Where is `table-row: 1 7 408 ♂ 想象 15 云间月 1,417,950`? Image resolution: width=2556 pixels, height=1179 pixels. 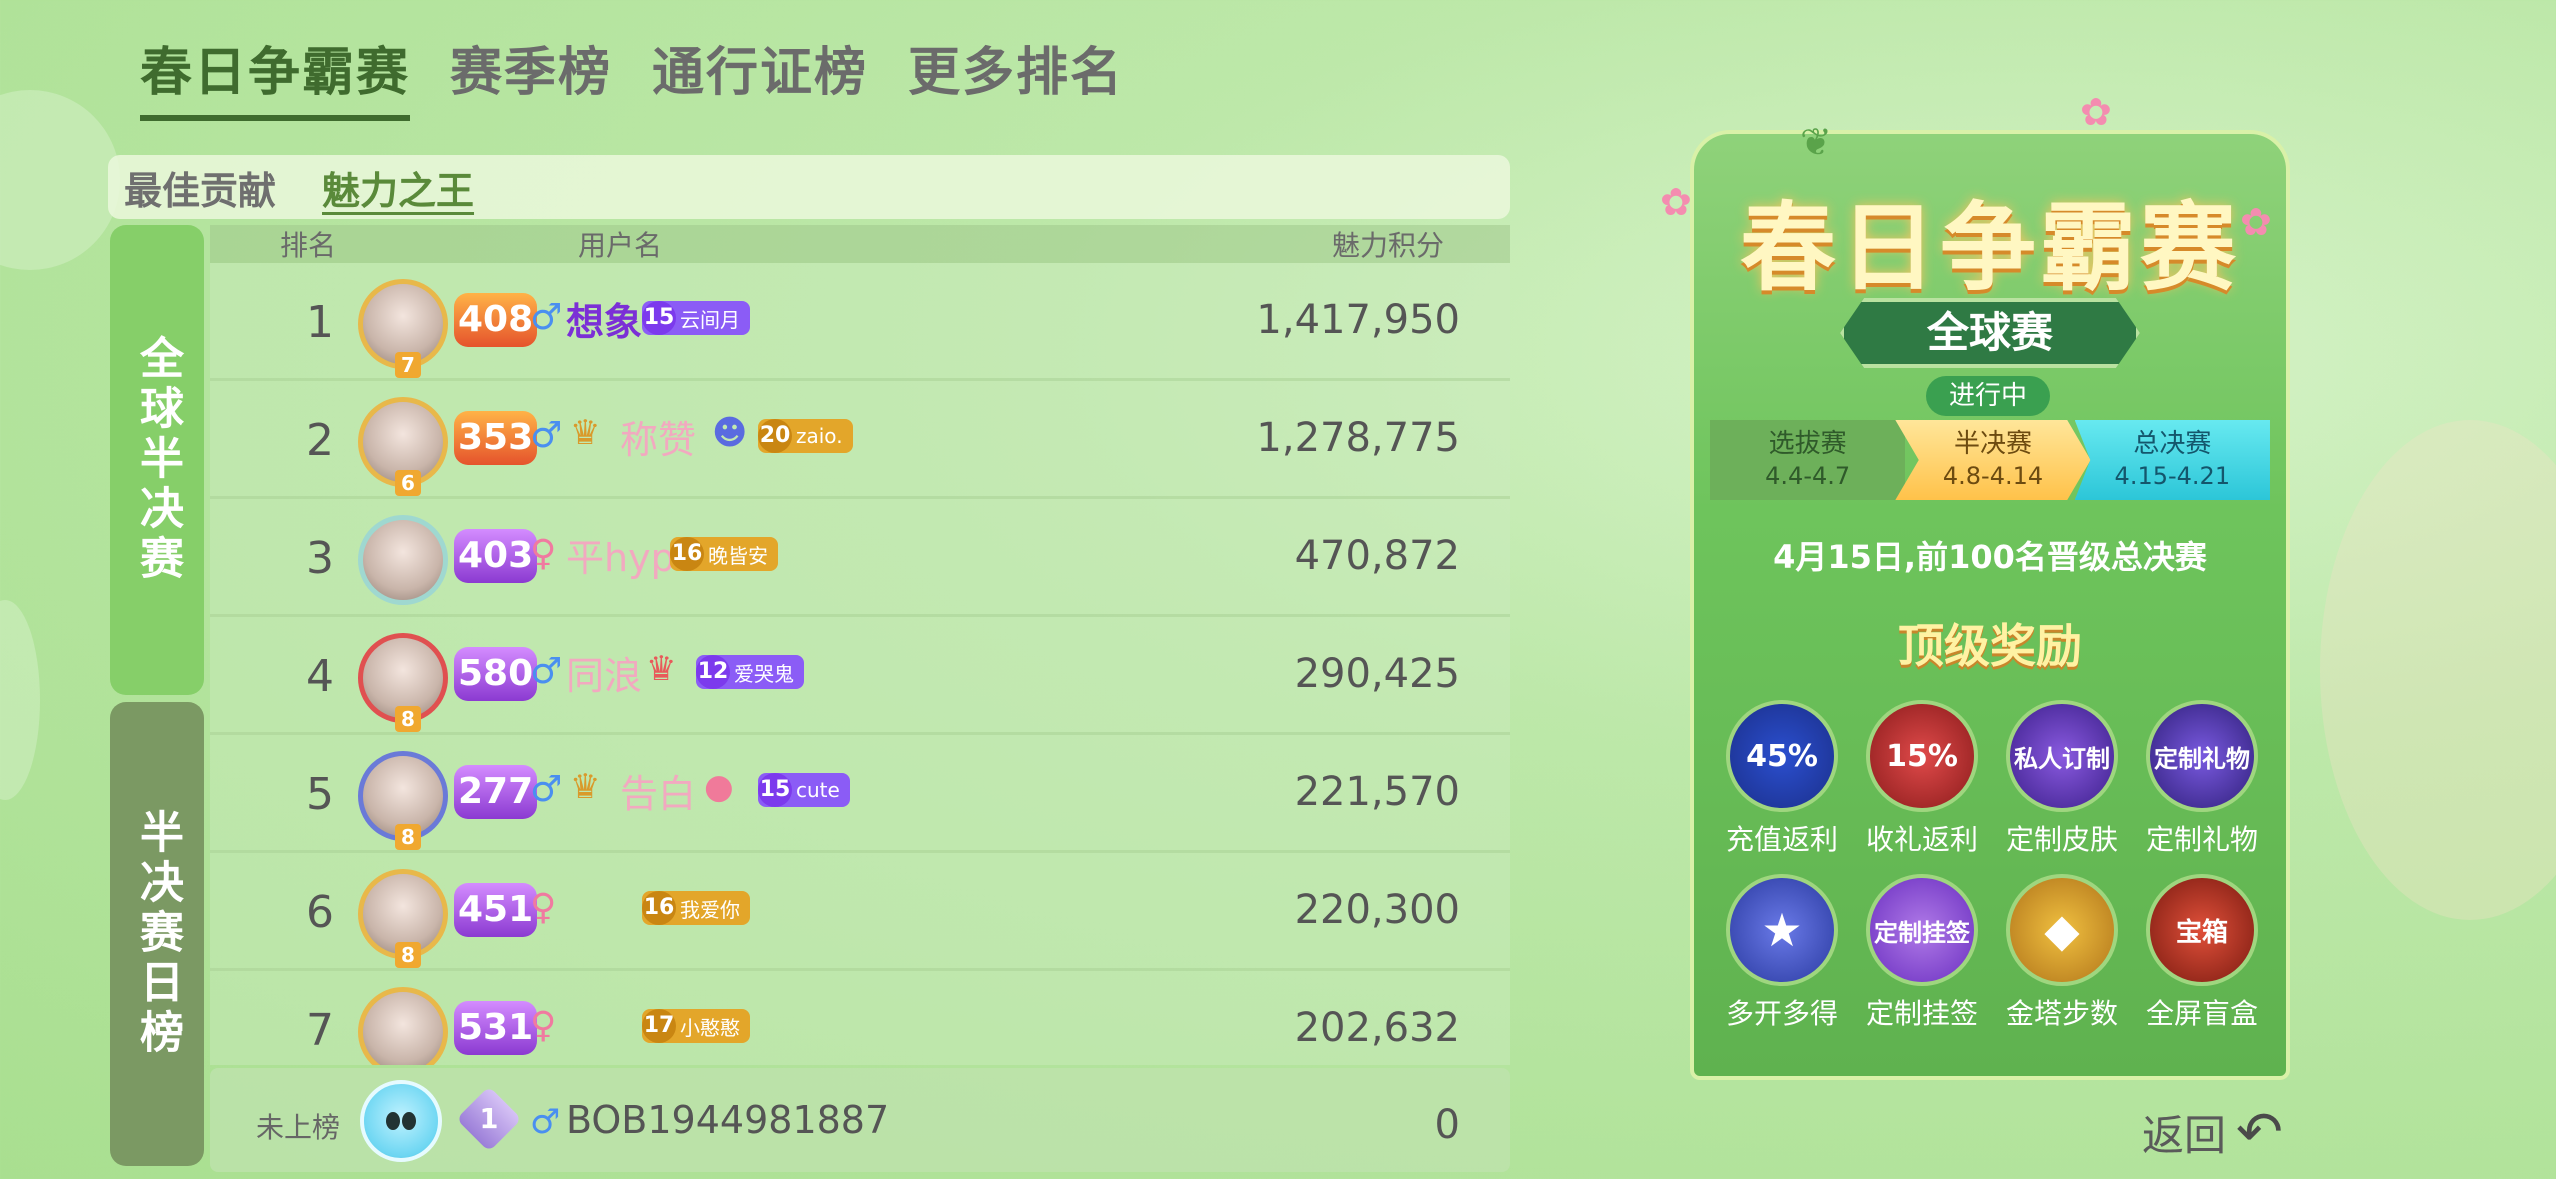
table-row: 1 7 408 ♂ 想象 15 云间月 1,417,950 is located at coordinates (860, 322).